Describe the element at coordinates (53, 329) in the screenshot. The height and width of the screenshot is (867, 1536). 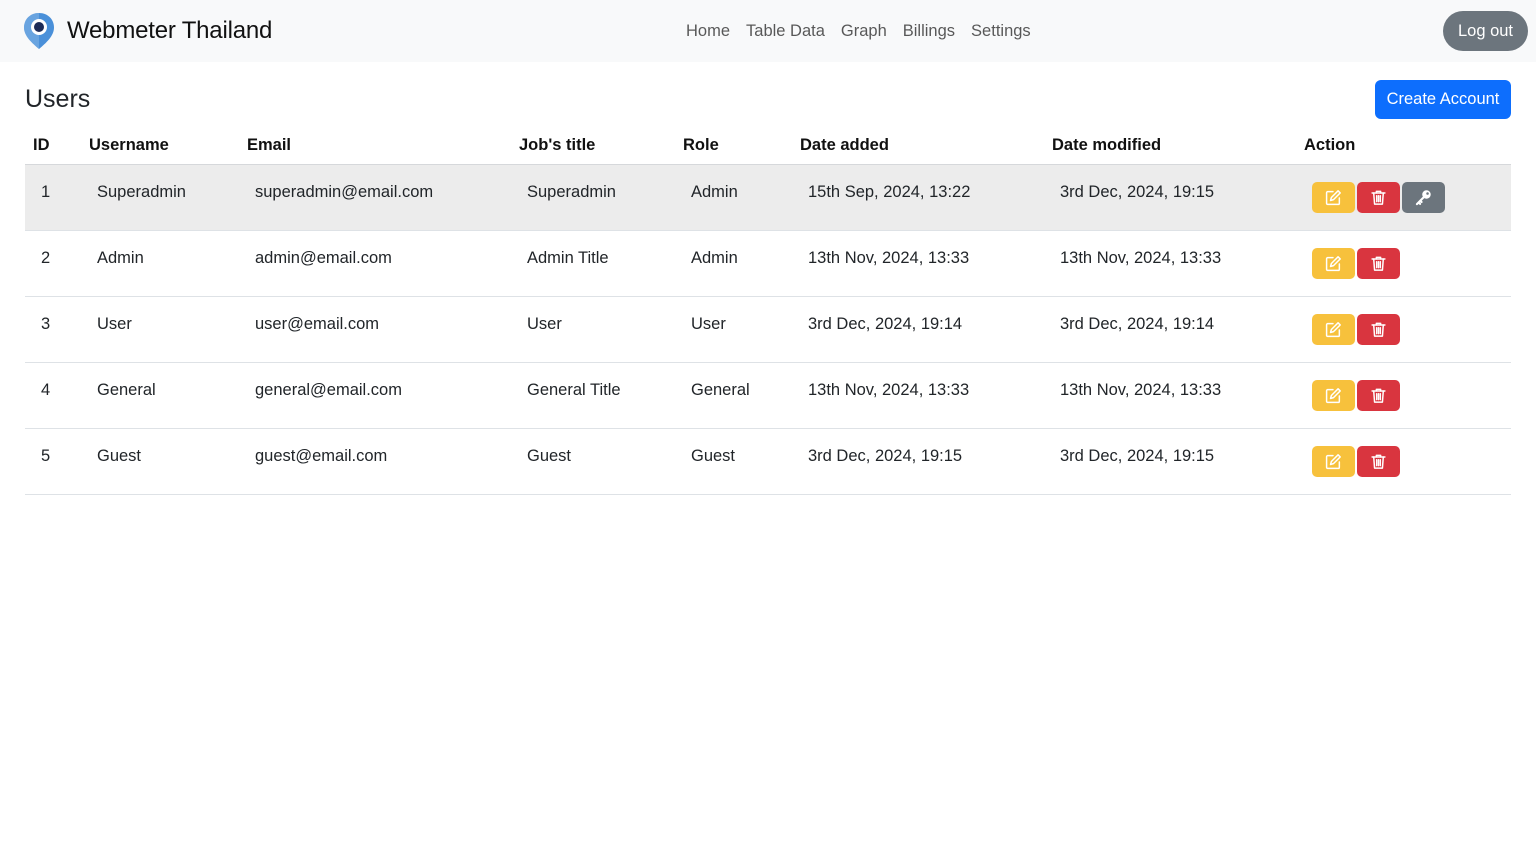
I see `cell-id: 3` at that location.